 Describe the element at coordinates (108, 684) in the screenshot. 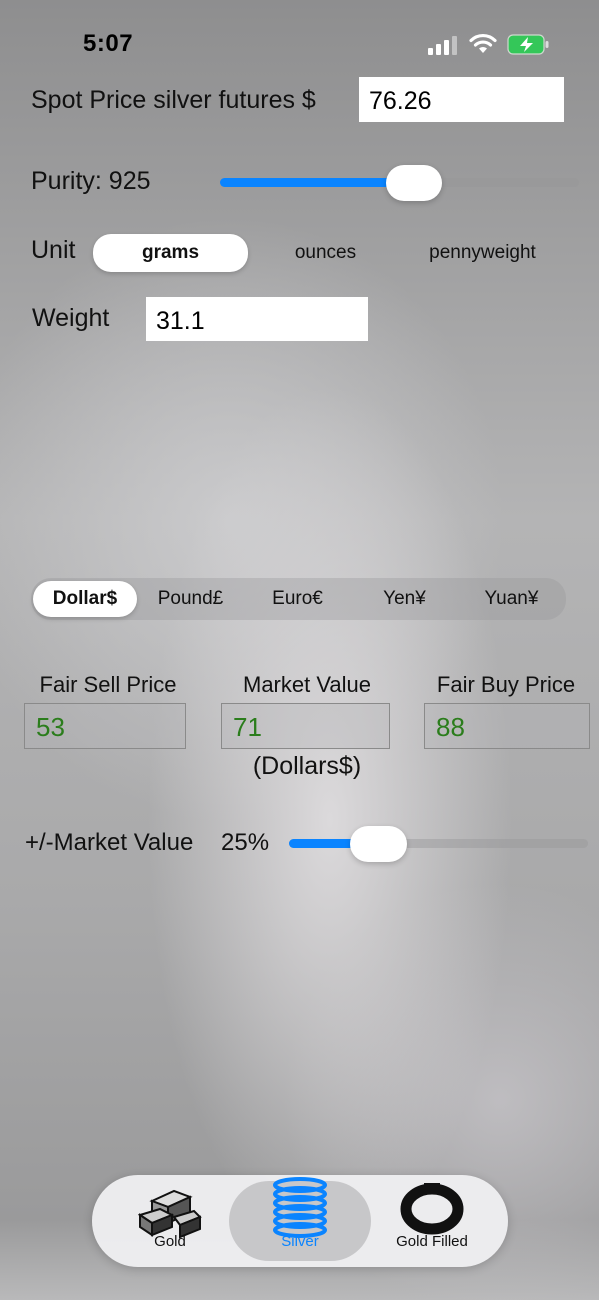

I see `fair-sell-price-label: Fair Sell Price` at that location.